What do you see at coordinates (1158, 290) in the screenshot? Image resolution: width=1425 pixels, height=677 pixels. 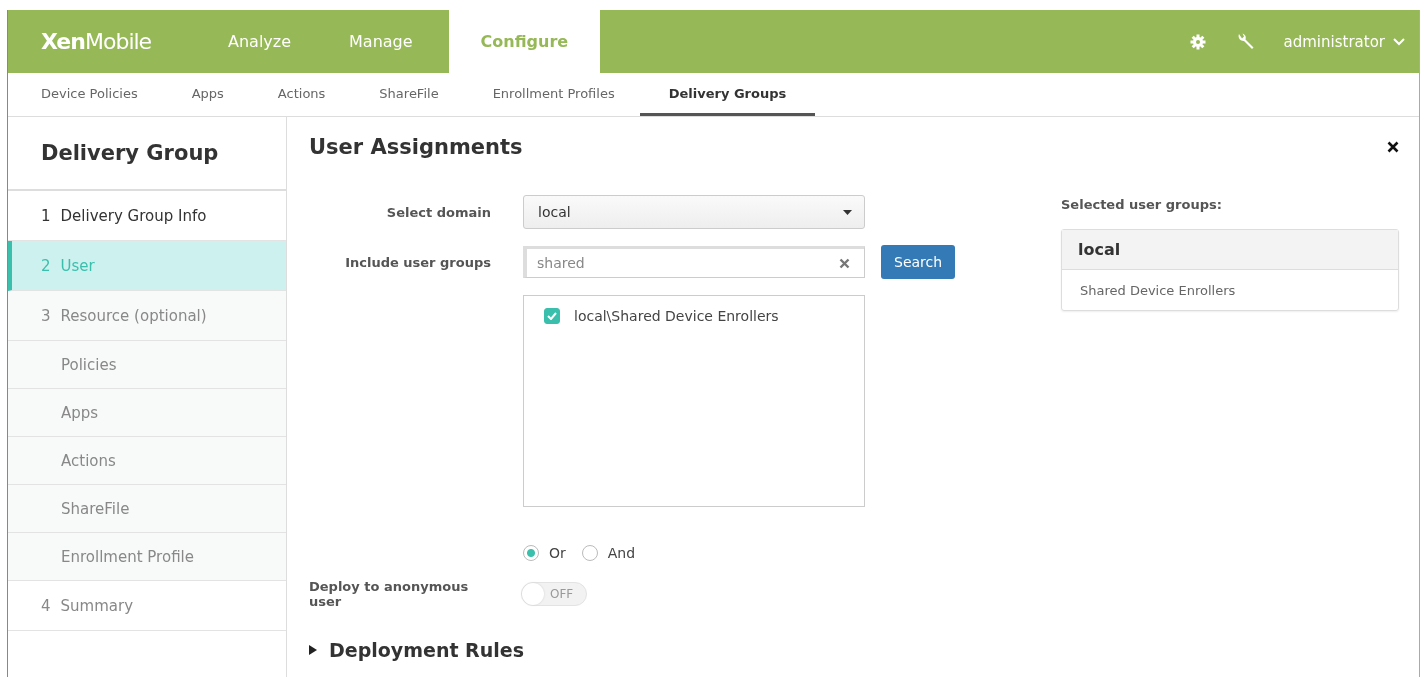 I see `group-member: Shared Device Enrollers` at bounding box center [1158, 290].